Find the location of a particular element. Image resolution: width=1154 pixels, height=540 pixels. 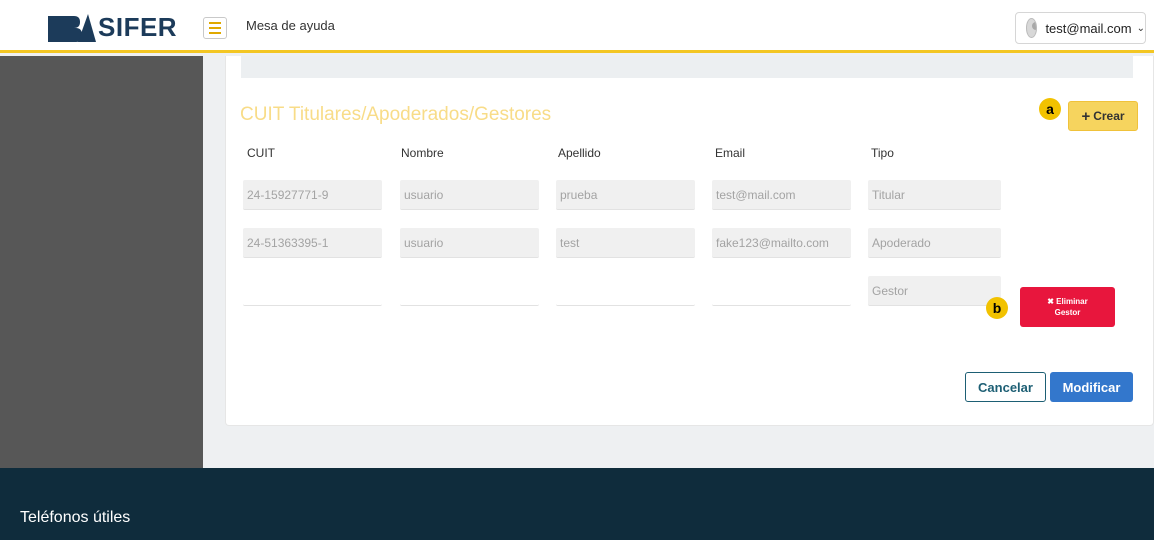

sidebar is located at coordinates (101, 262).